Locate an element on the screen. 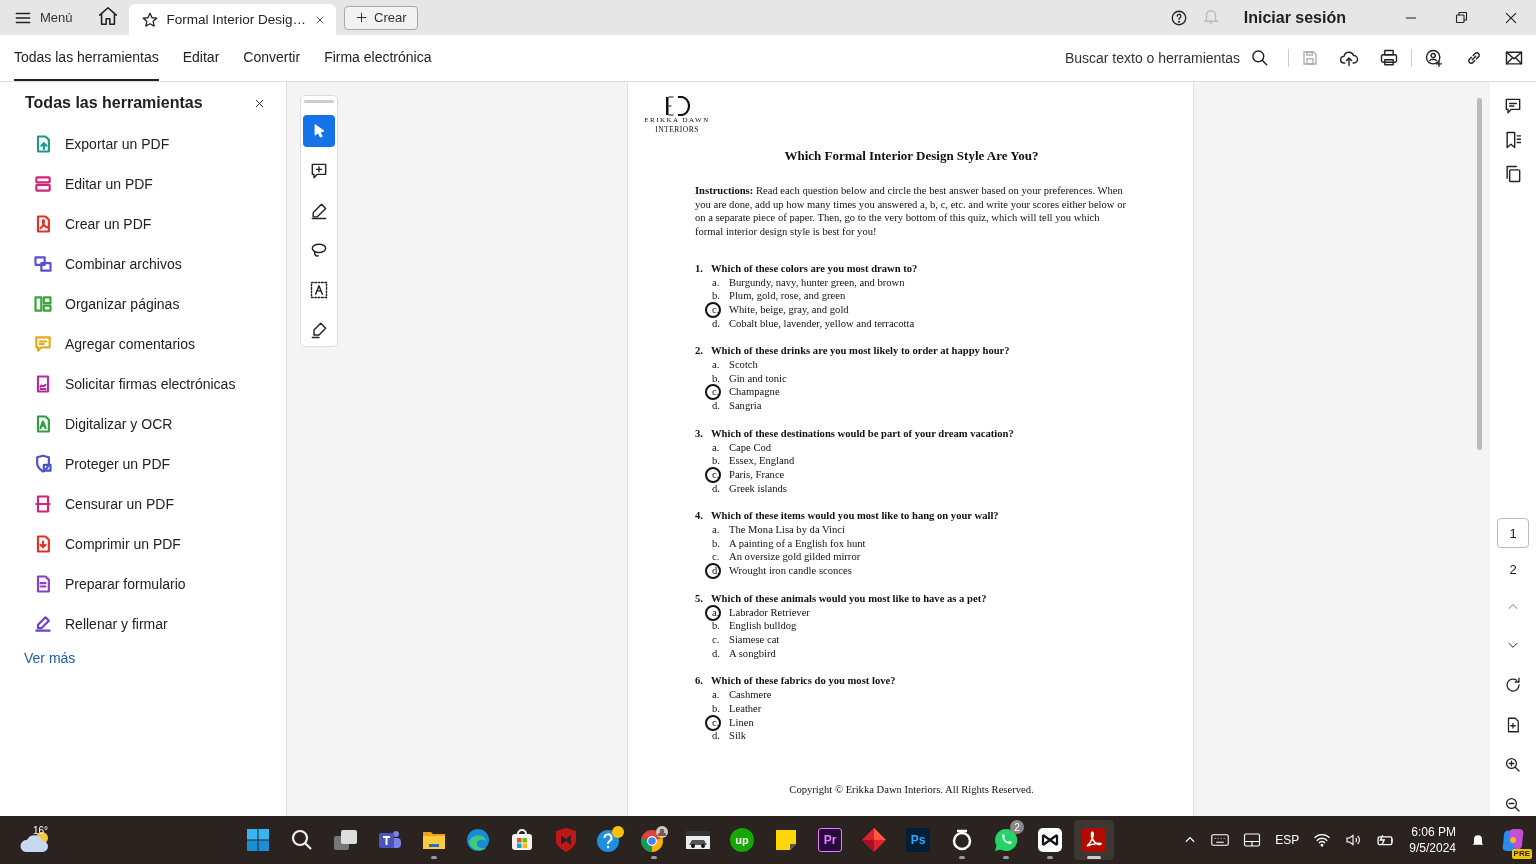 This screenshot has width=1536, height=864. share-person-icon is located at coordinates (1434, 58).